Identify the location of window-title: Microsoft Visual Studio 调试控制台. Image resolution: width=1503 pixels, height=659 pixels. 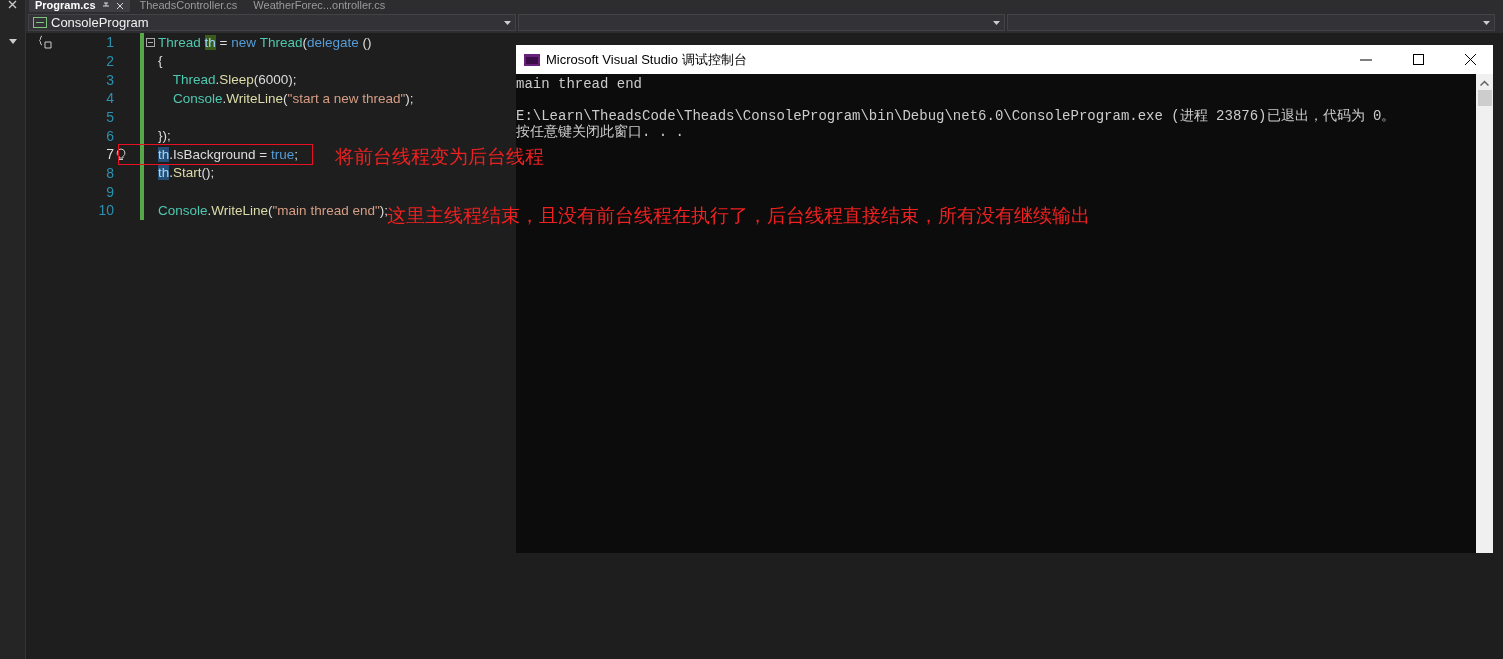
(647, 59).